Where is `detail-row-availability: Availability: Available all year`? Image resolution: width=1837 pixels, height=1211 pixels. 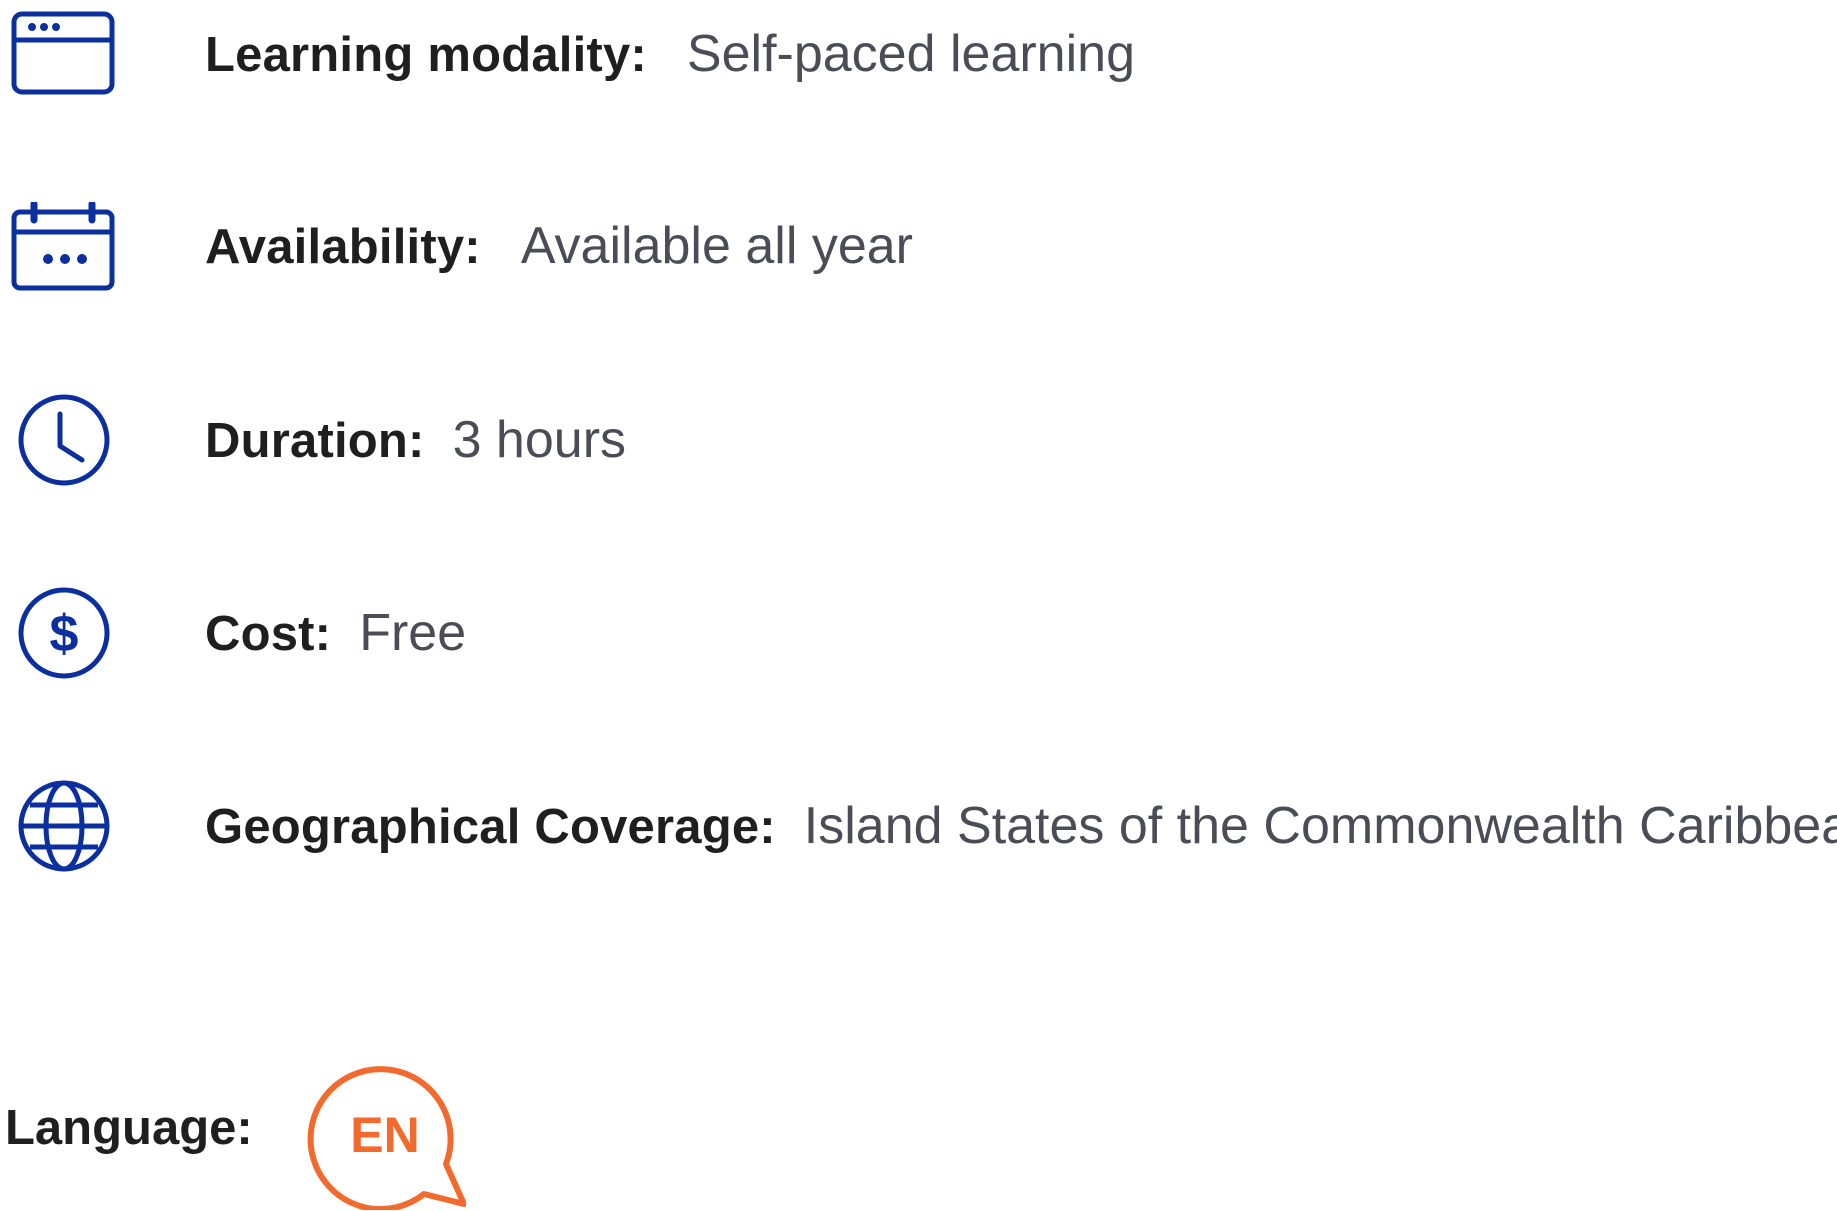 detail-row-availability: Availability: Available all year is located at coordinates (918, 257).